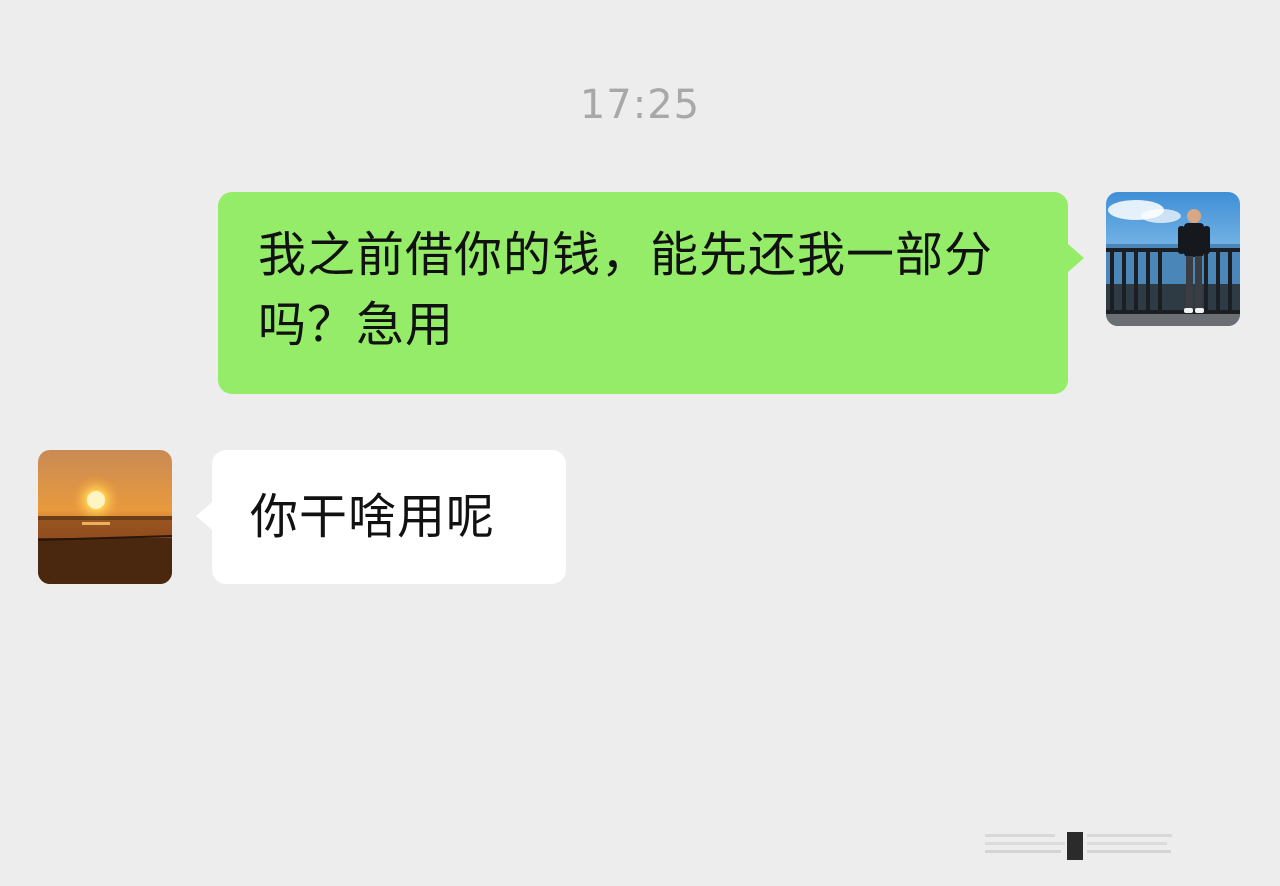 The image size is (1280, 886). Describe the element at coordinates (373, 517) in the screenshot. I see `message-text-friend: 你干啥用呢` at that location.